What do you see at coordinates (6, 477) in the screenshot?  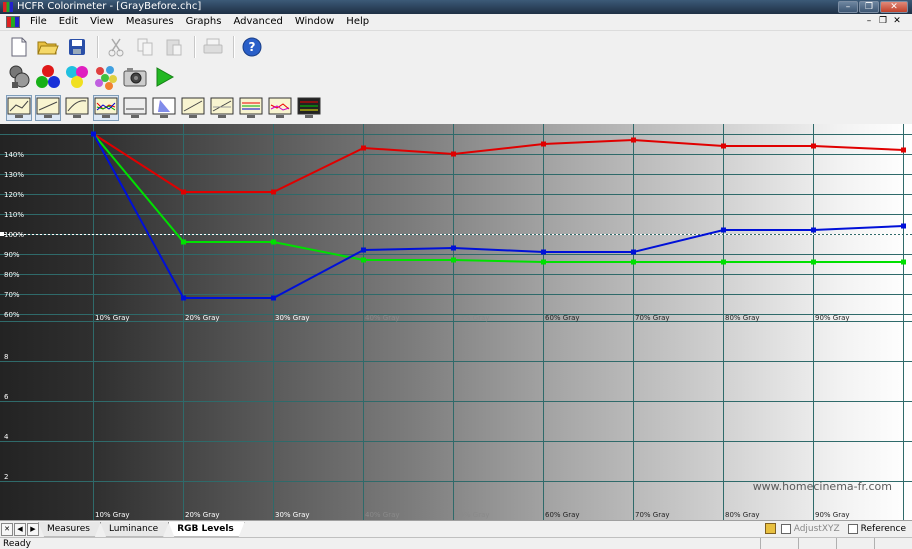 I see `y-tick-label-lower: 2` at bounding box center [6, 477].